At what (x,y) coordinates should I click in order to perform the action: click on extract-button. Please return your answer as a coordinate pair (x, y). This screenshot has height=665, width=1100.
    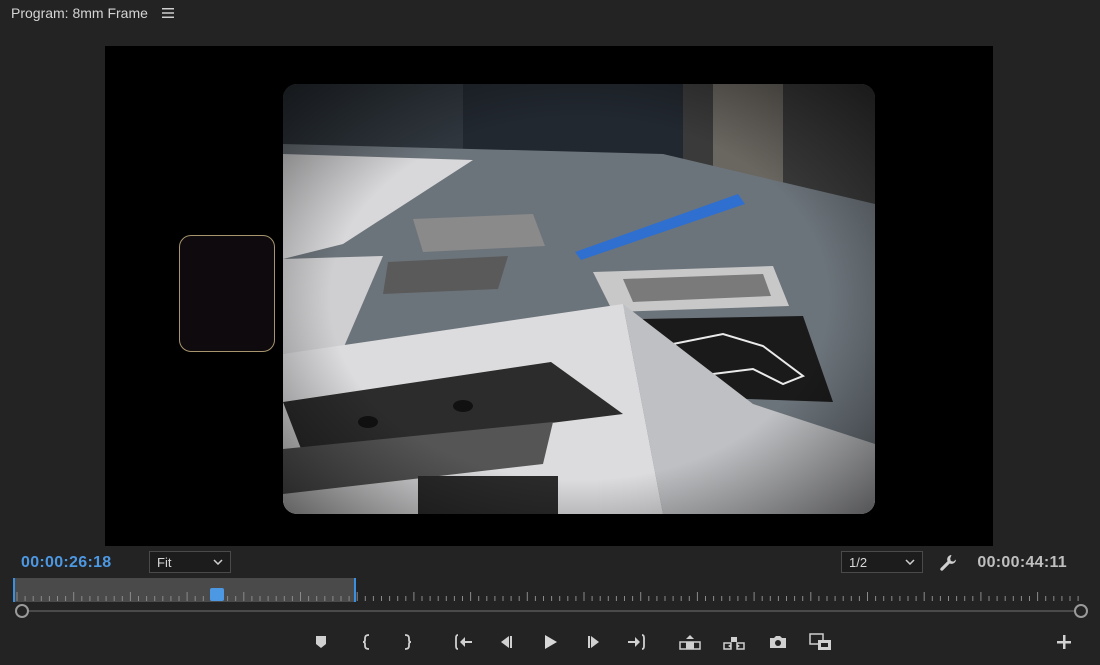
    Looking at the image, I should click on (734, 642).